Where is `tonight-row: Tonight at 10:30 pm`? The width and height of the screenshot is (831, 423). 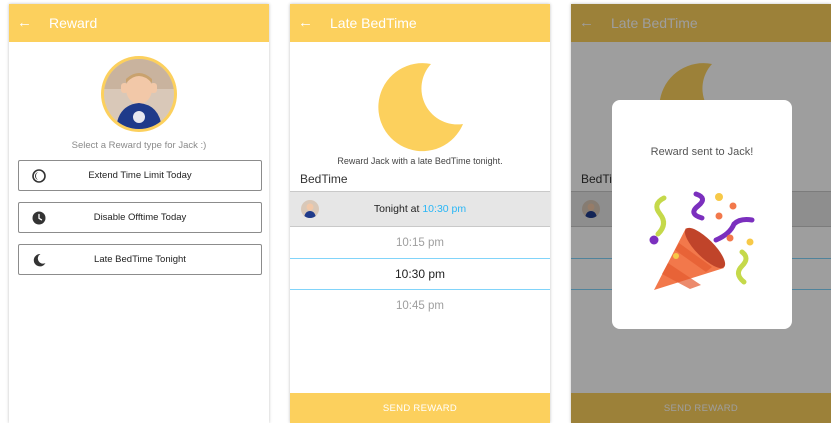
tonight-row: Tonight at 10:30 pm is located at coordinates (420, 209).